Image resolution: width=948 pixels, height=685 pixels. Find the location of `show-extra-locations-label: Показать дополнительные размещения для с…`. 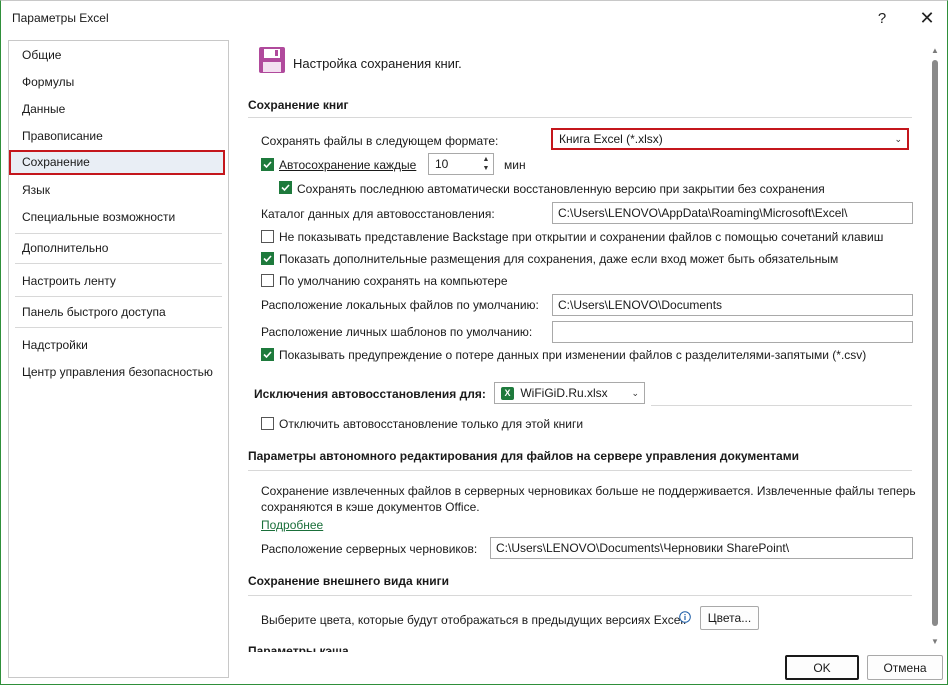

show-extra-locations-label: Показать дополнительные размещения для с… is located at coordinates (559, 259).